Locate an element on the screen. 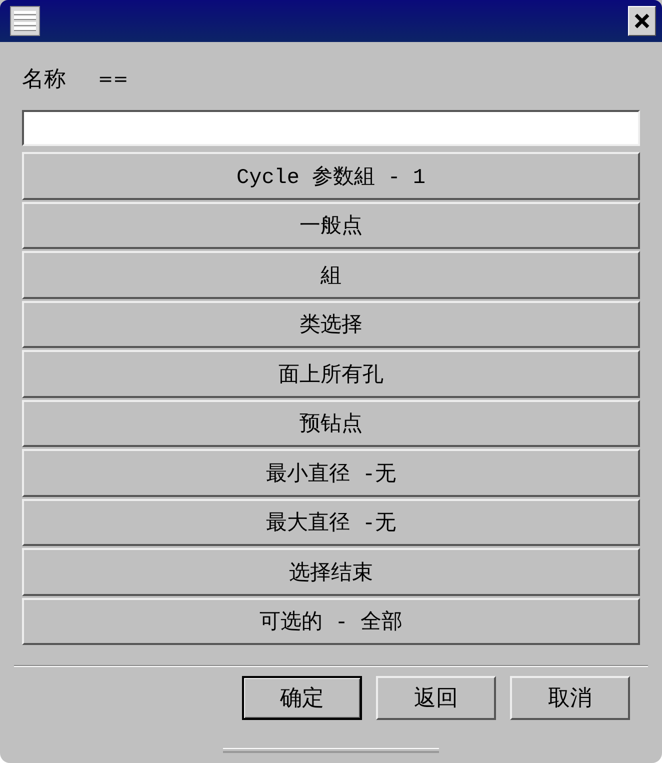  name-label: 名称 is located at coordinates (44, 80).